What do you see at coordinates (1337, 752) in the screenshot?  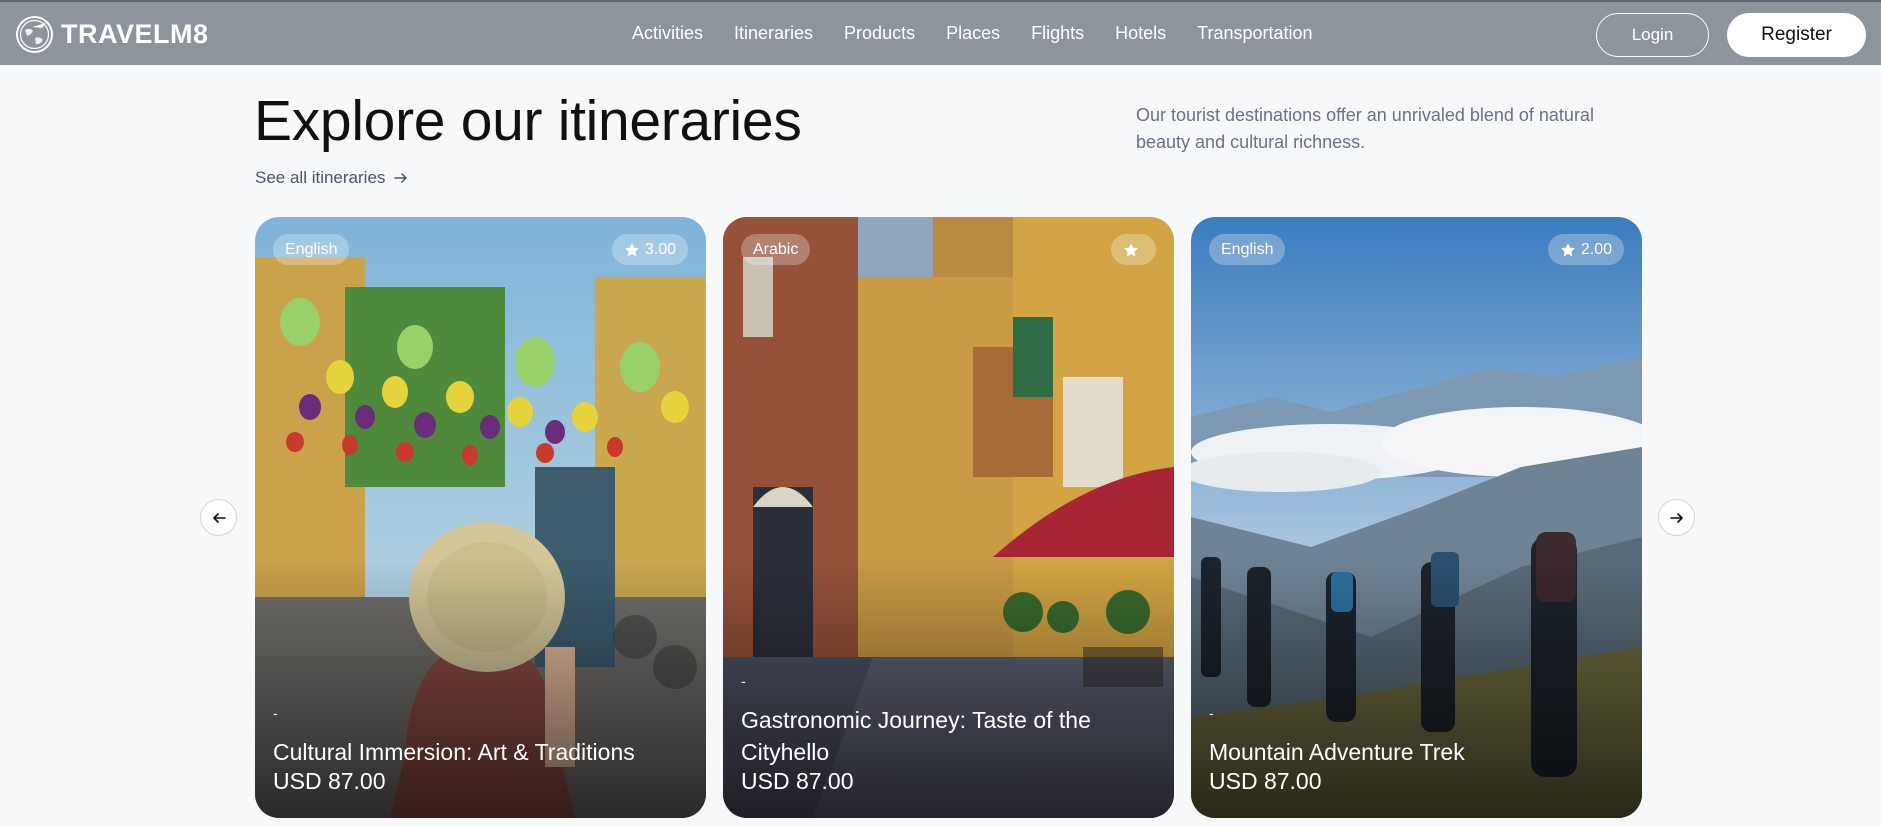 I see `card-title: Mountain Adventure Trek` at bounding box center [1337, 752].